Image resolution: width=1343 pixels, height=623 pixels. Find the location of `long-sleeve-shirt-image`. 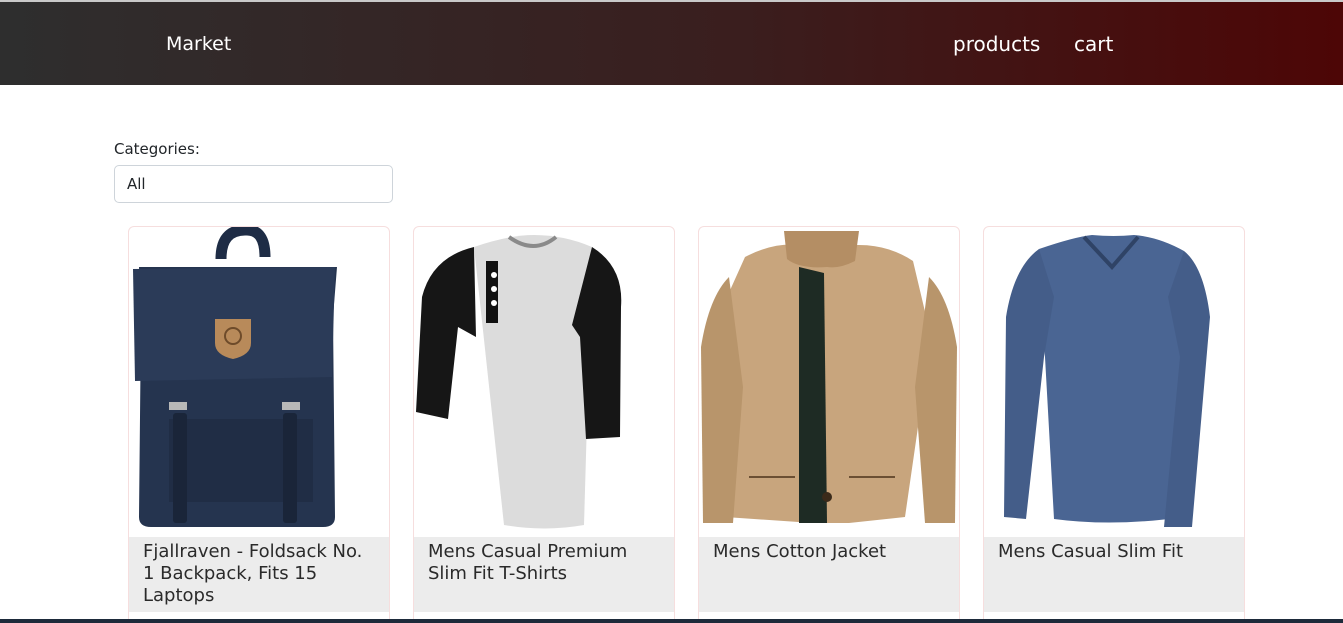

long-sleeve-shirt-image is located at coordinates (1107, 381).